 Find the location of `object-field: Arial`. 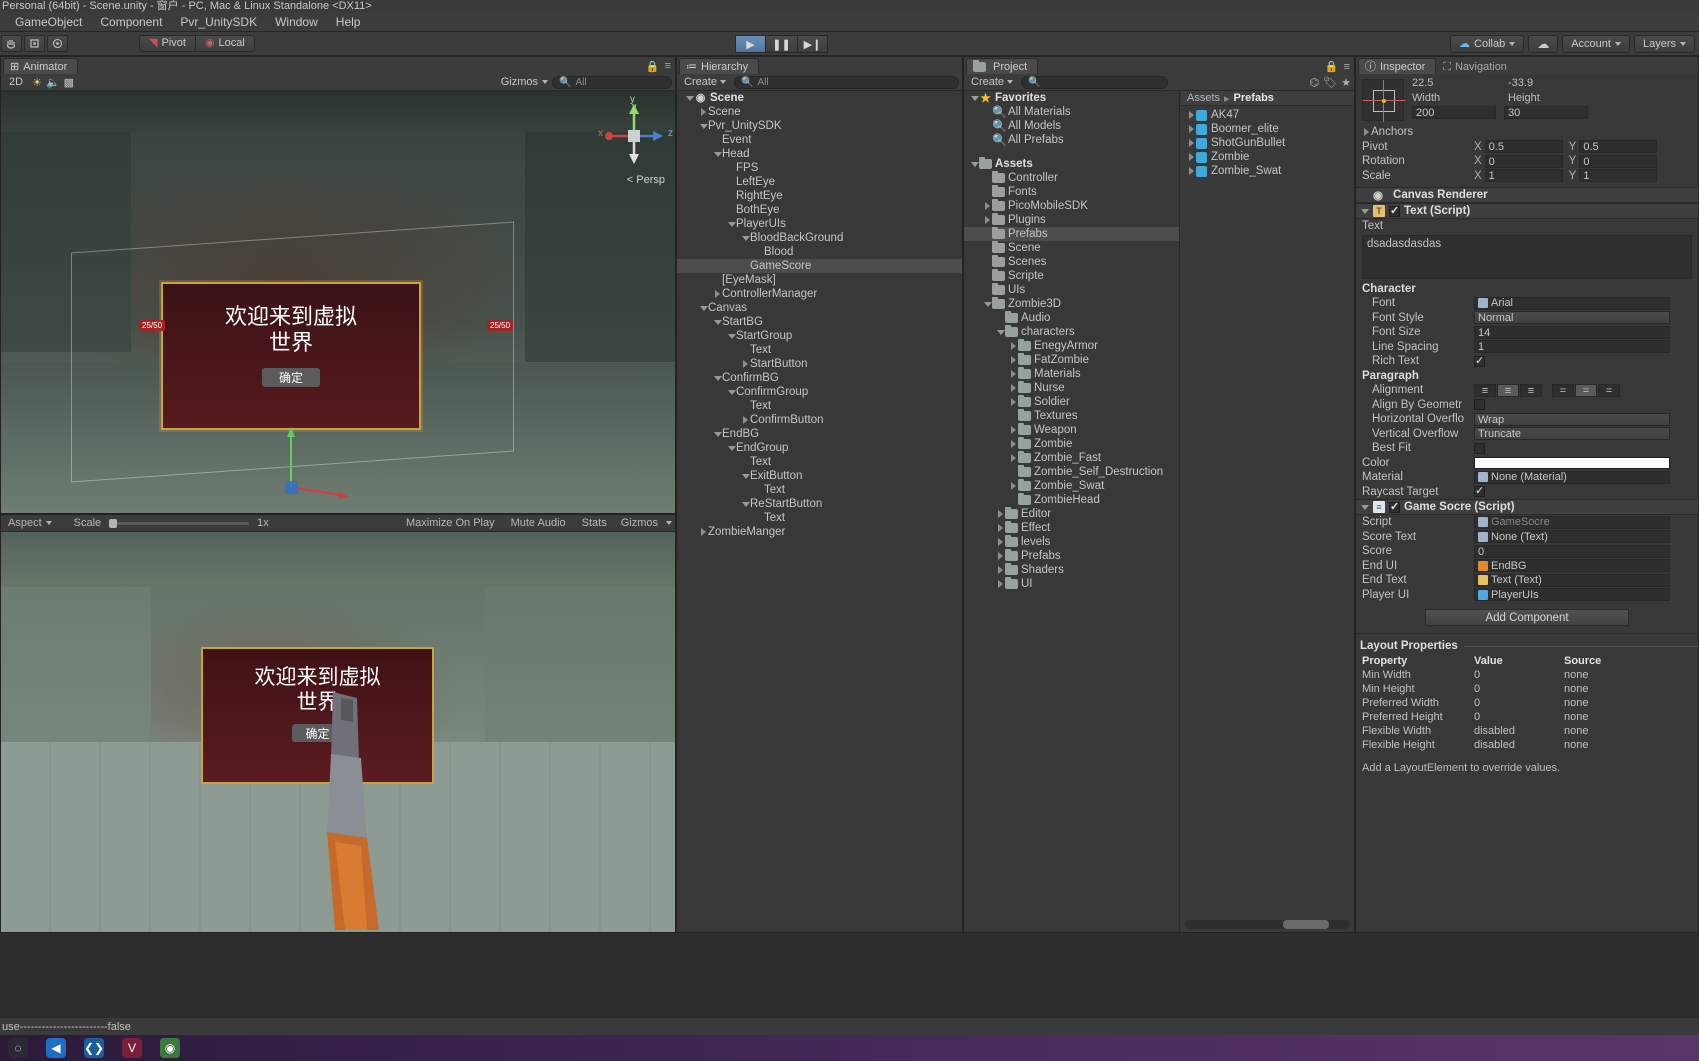

object-field: Arial is located at coordinates (1572, 303).